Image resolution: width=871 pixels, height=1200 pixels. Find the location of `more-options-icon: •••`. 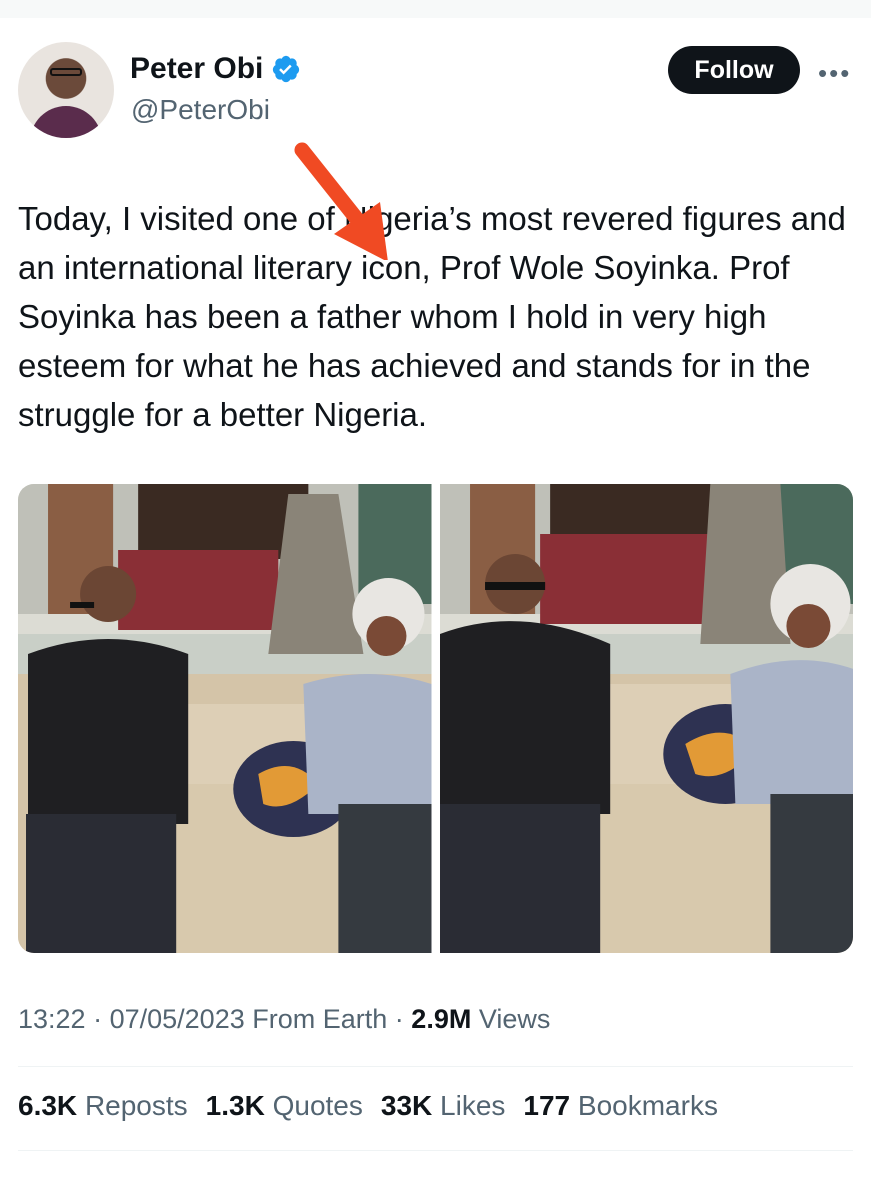

more-options-icon: ••• is located at coordinates (834, 73).